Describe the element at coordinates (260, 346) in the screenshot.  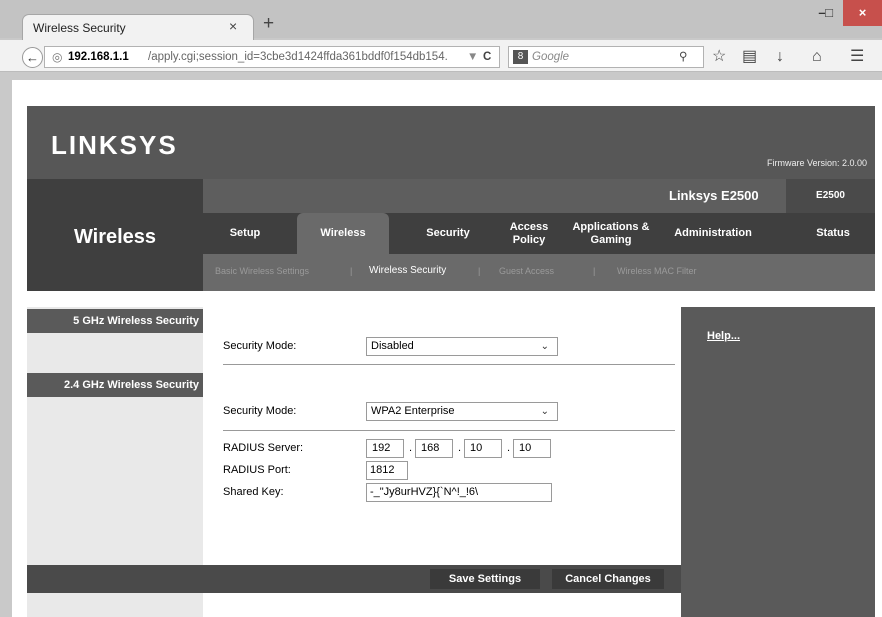
I see `security-mode-5ghz-label: Security Mode:` at that location.